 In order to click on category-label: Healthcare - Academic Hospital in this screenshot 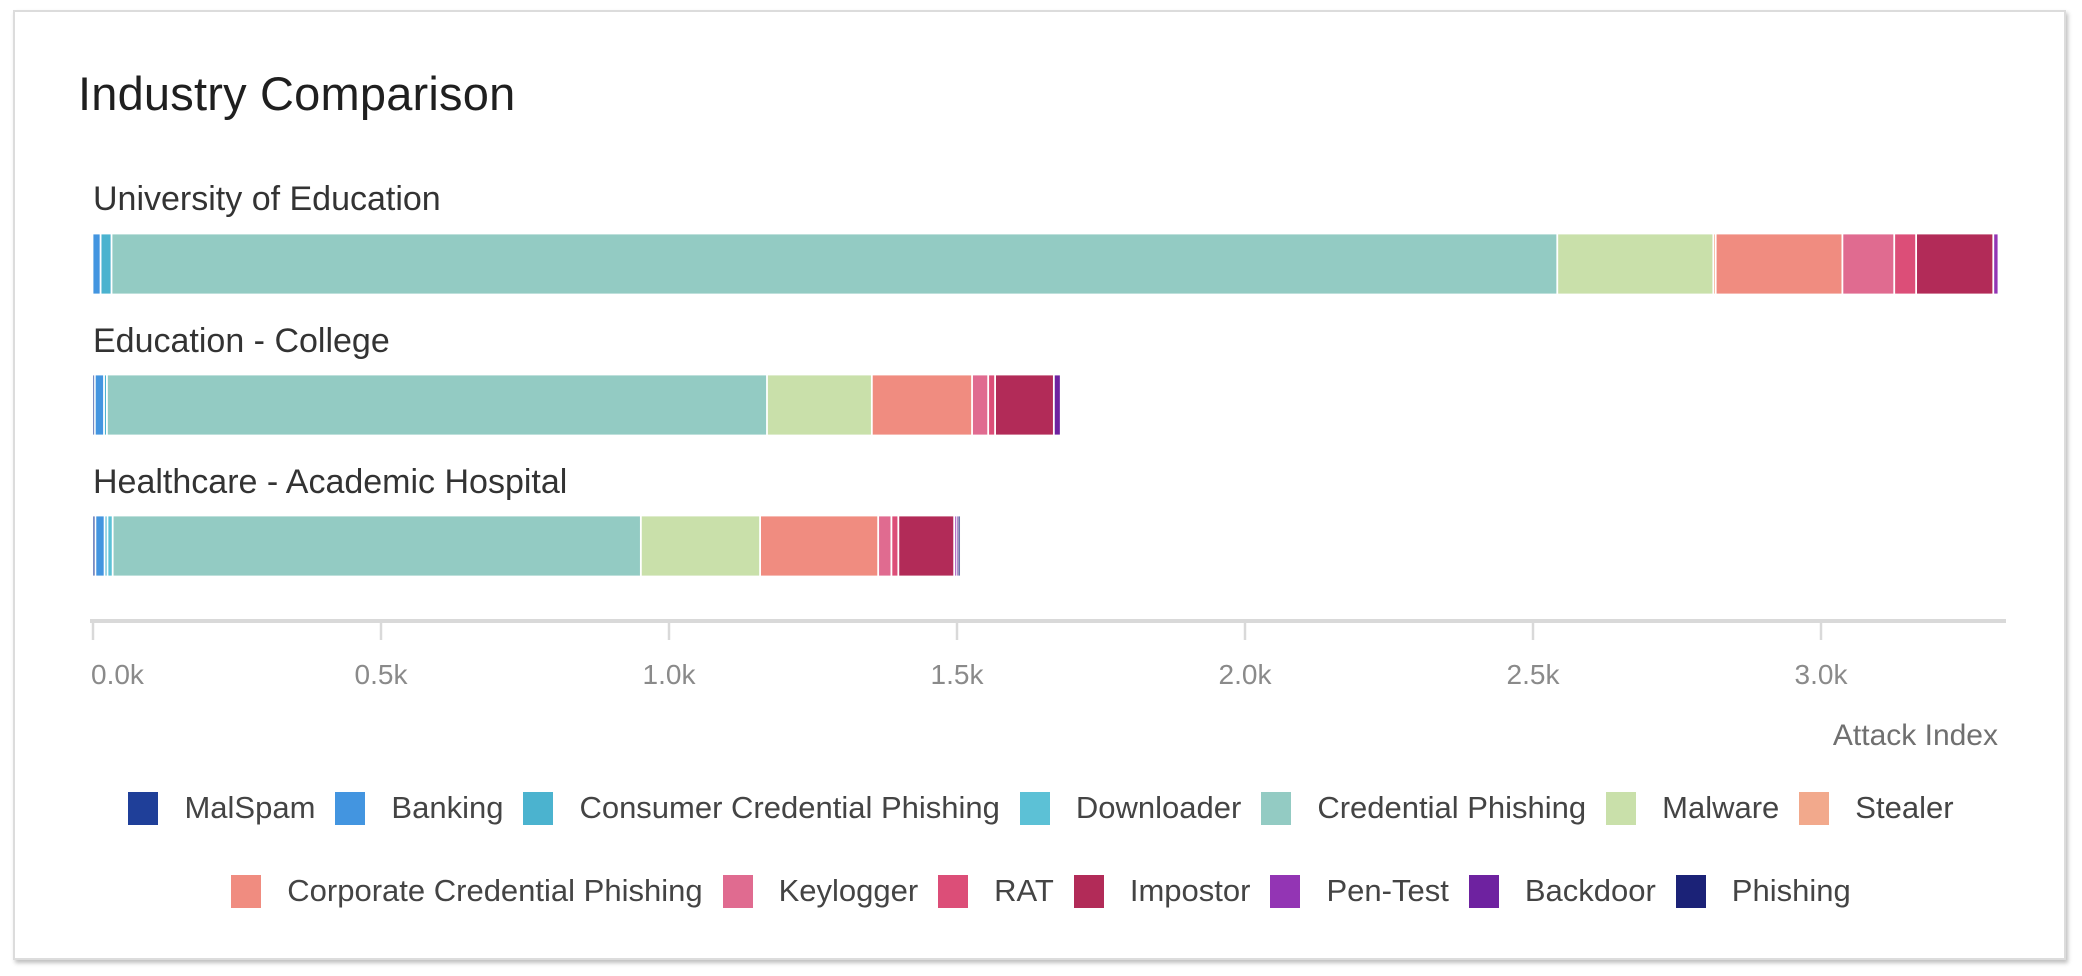, I will do `click(330, 482)`.